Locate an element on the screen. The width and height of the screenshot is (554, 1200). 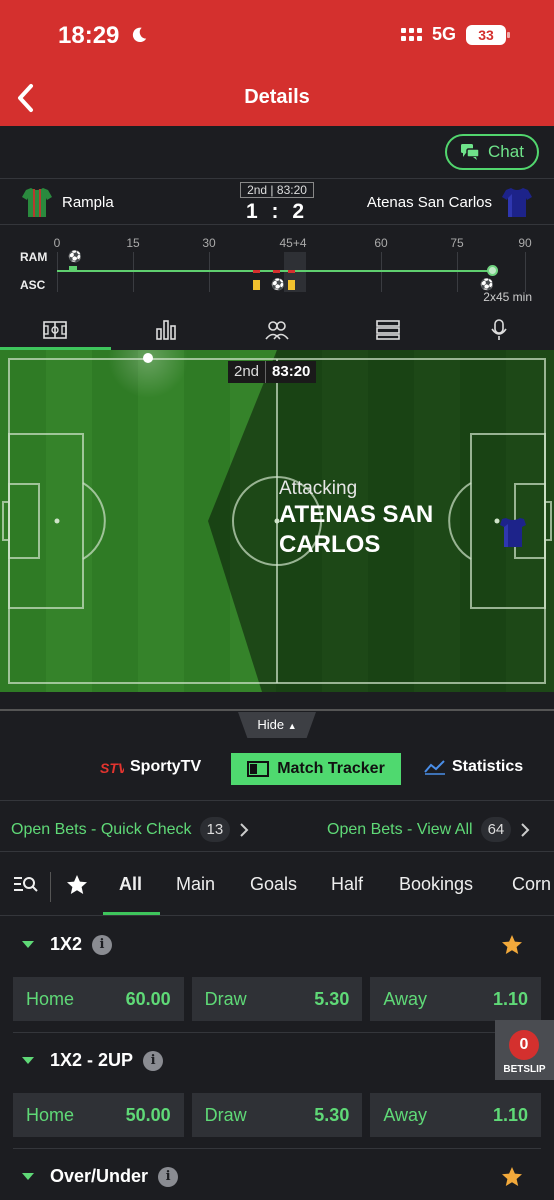
bar-chart-icon is located at coordinates (166, 330).